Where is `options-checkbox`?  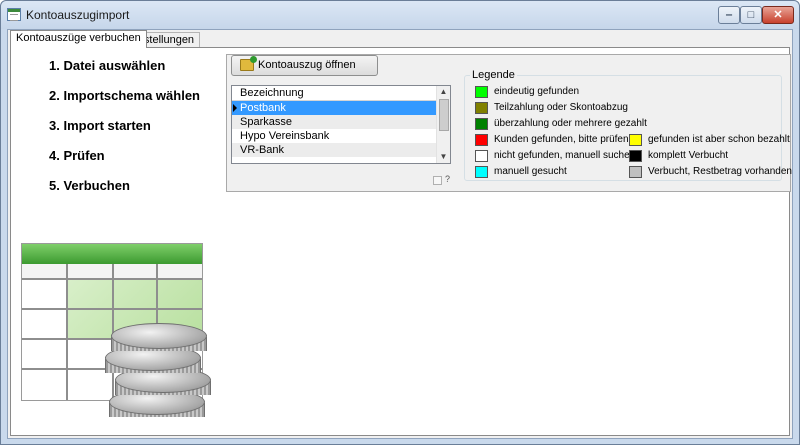 options-checkbox is located at coordinates (437, 180).